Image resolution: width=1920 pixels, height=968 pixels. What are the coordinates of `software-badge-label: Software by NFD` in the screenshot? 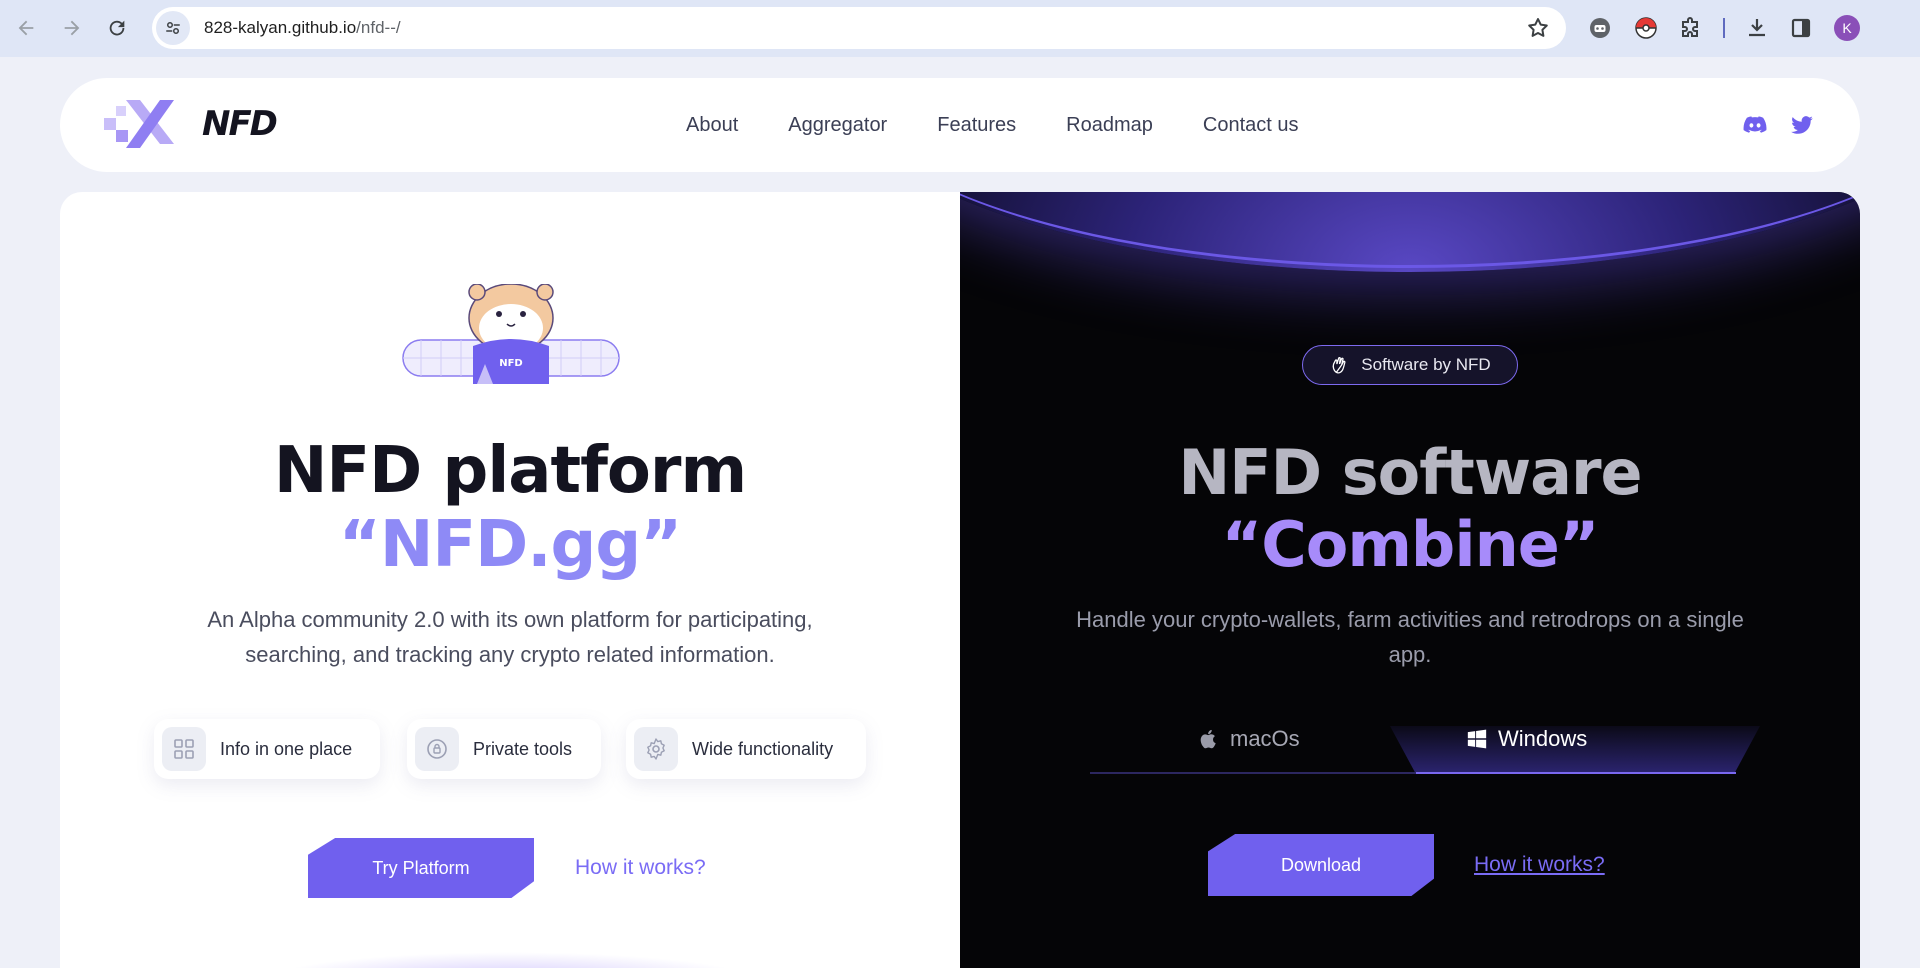 It's located at (1426, 364).